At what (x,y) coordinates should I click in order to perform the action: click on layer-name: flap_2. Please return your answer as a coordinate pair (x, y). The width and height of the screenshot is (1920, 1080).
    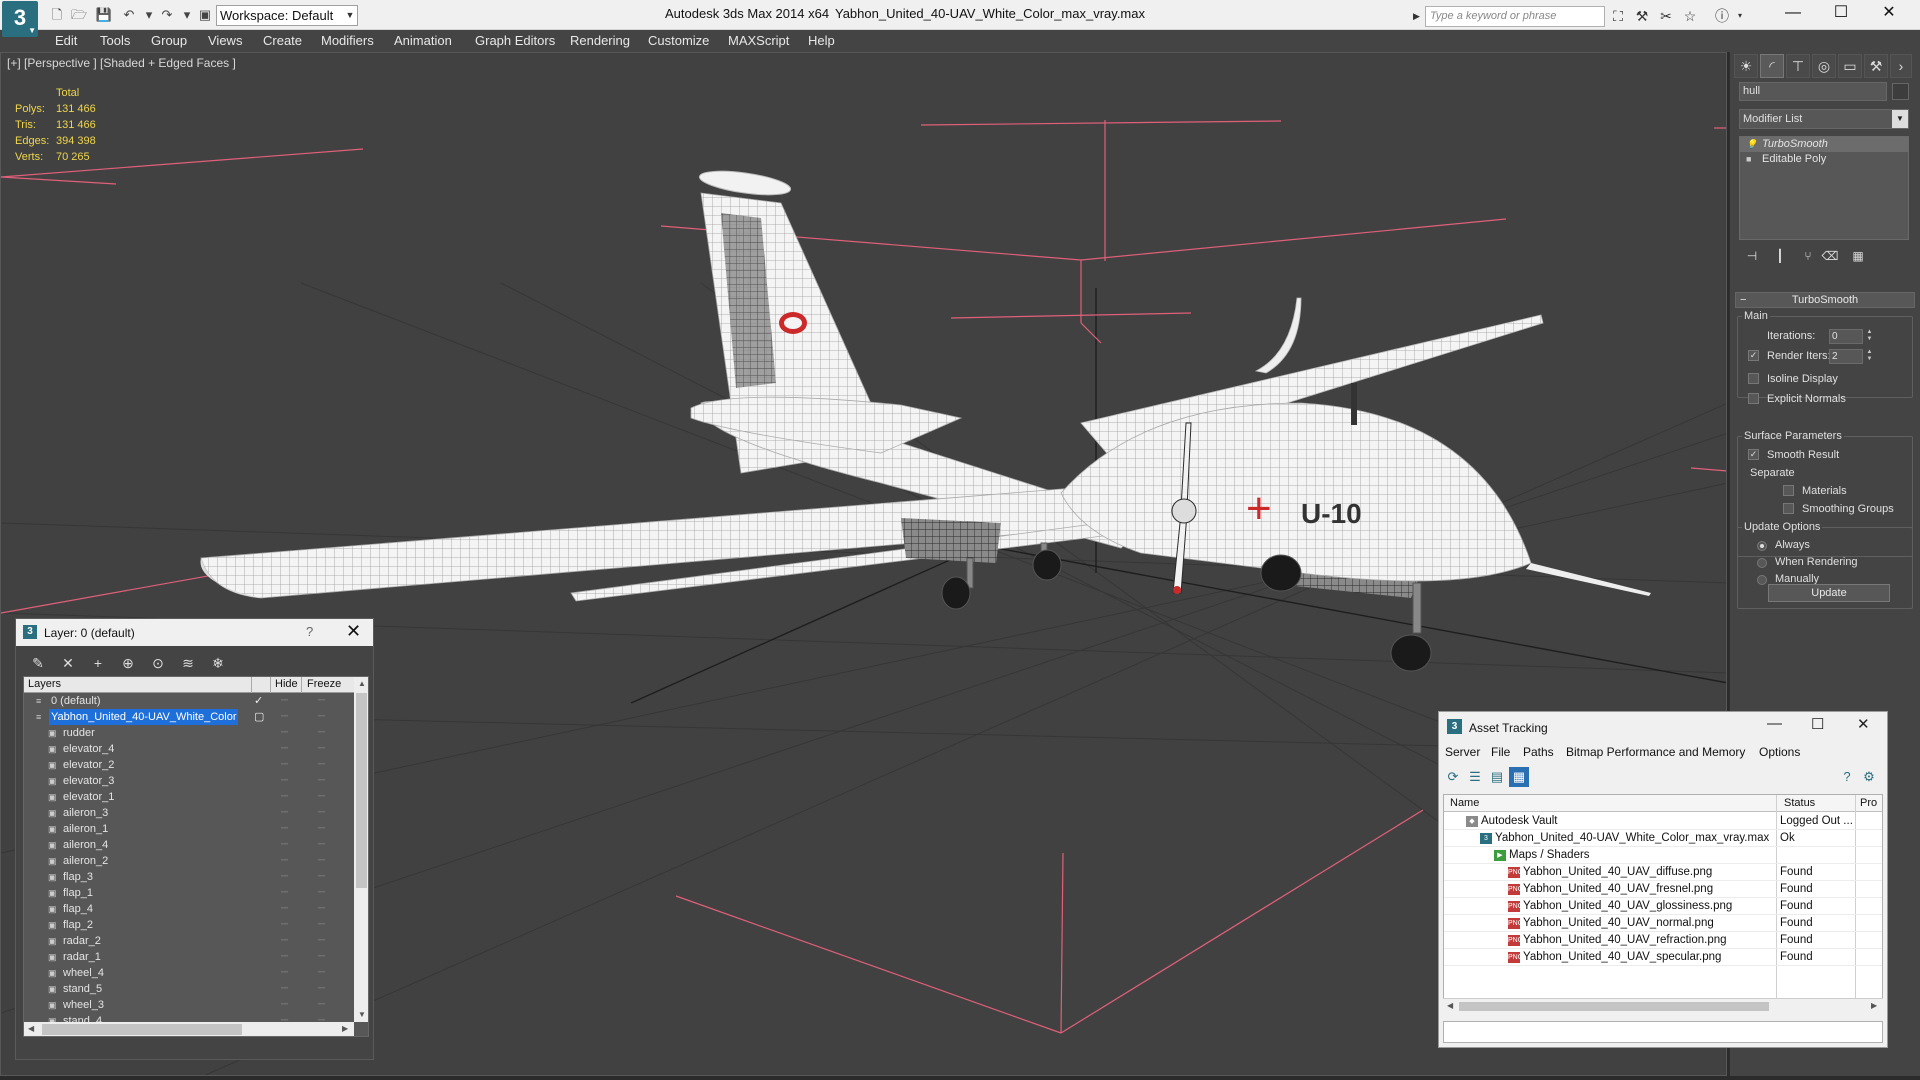
    Looking at the image, I should click on (78, 925).